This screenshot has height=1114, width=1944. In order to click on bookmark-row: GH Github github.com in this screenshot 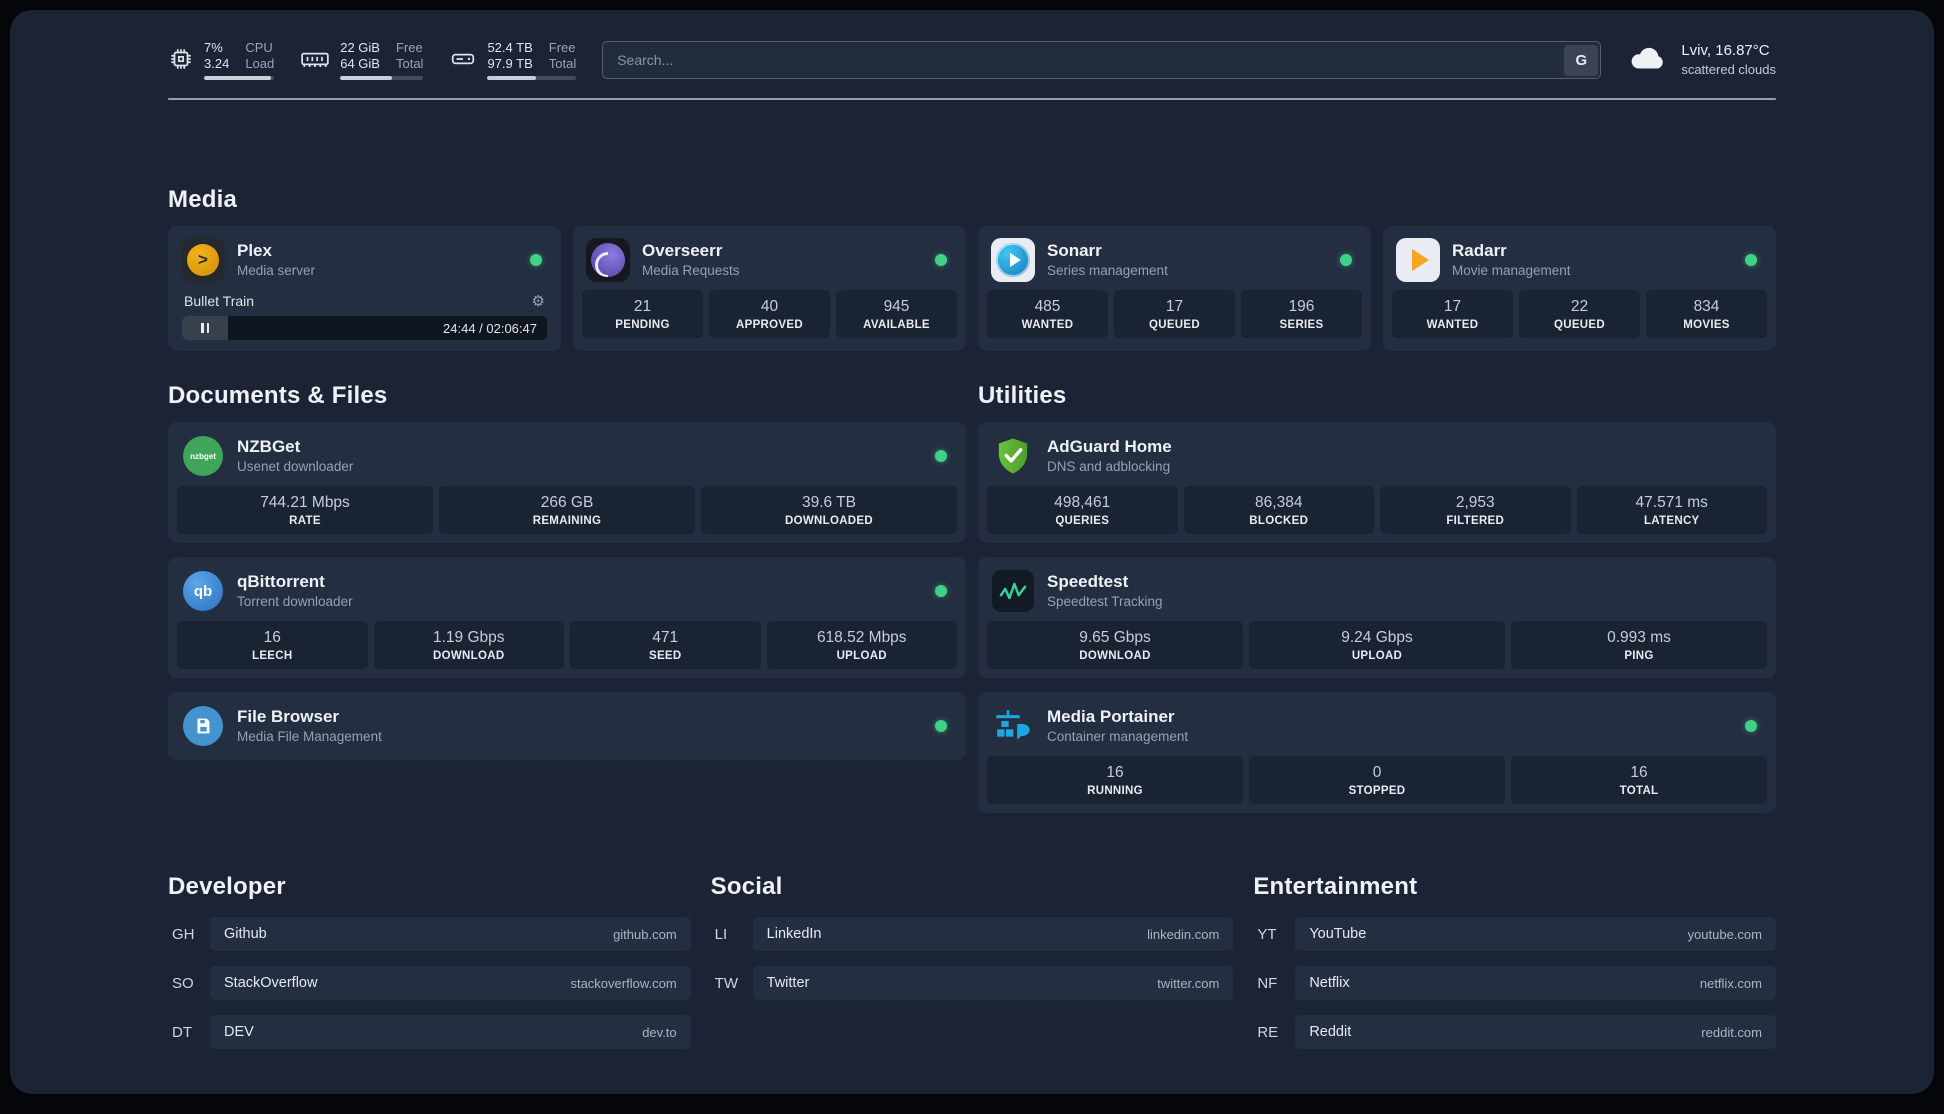, I will do `click(429, 934)`.